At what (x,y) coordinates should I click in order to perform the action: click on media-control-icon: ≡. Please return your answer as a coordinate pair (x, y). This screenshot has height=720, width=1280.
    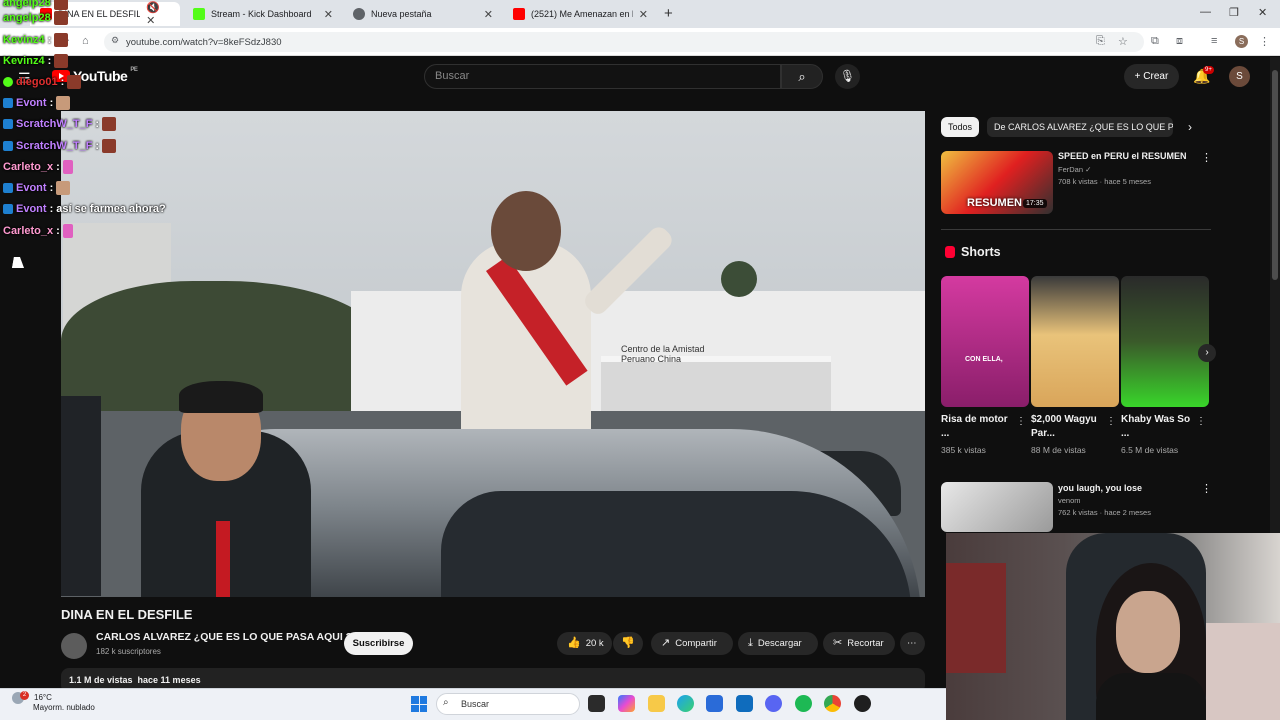
    Looking at the image, I should click on (1214, 41).